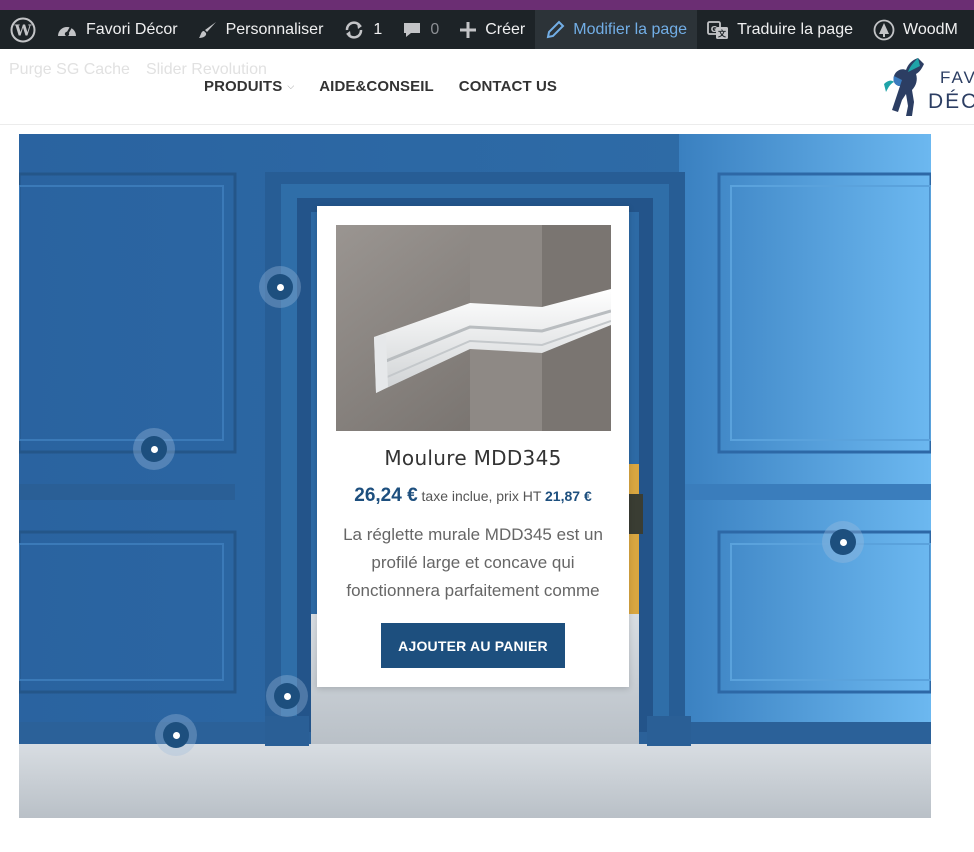 This screenshot has height=852, width=974. I want to click on updates-button: 1, so click(362, 29).